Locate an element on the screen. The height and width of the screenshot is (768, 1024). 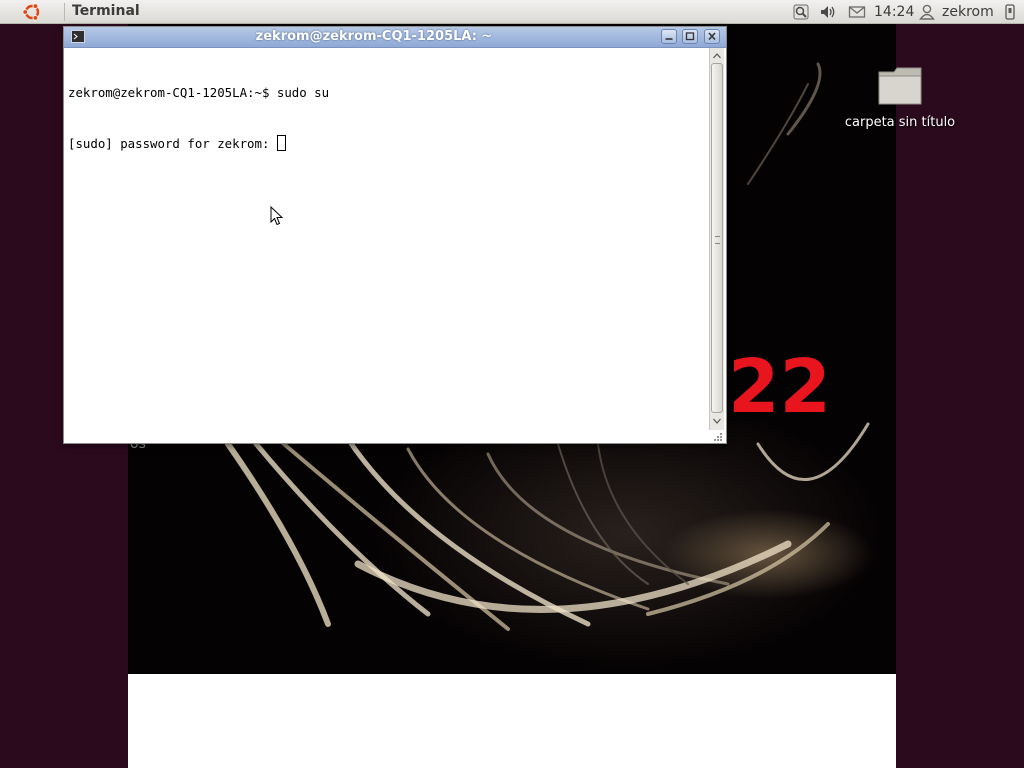
window-titlebar: zekrom@zekrom-CQ1-1205LA: ~ is located at coordinates (395, 37).